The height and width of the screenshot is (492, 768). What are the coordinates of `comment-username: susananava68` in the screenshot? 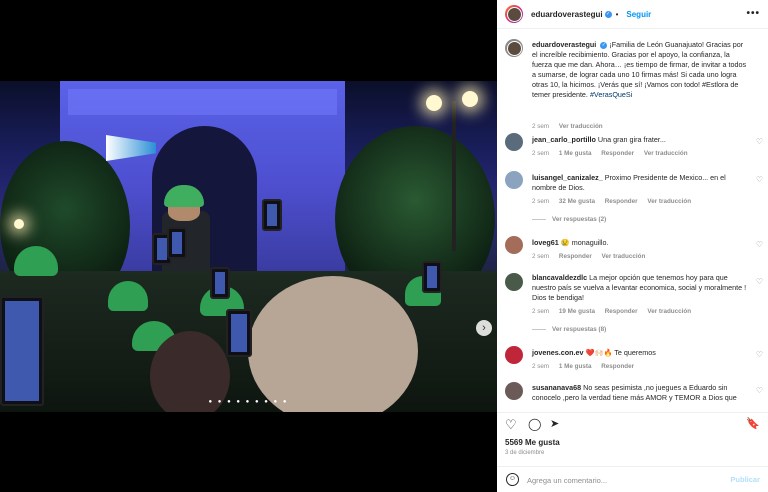 It's located at (556, 387).